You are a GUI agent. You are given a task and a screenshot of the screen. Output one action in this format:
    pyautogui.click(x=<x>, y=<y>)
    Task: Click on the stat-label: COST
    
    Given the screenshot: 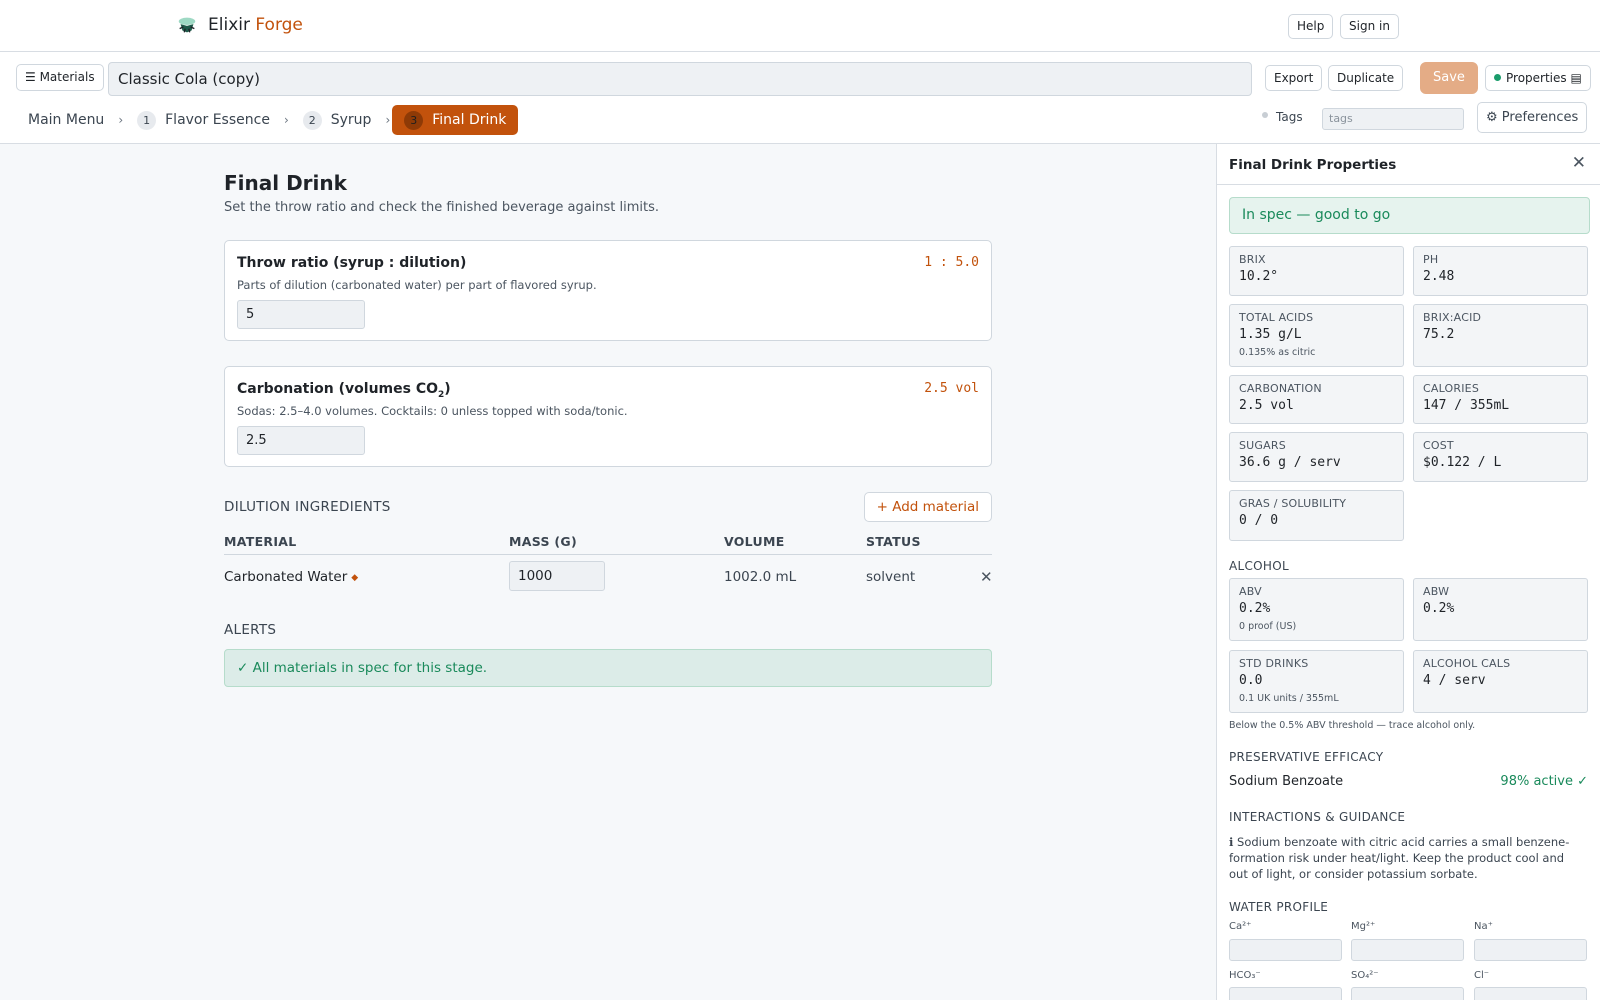 What is the action you would take?
    pyautogui.click(x=1438, y=445)
    